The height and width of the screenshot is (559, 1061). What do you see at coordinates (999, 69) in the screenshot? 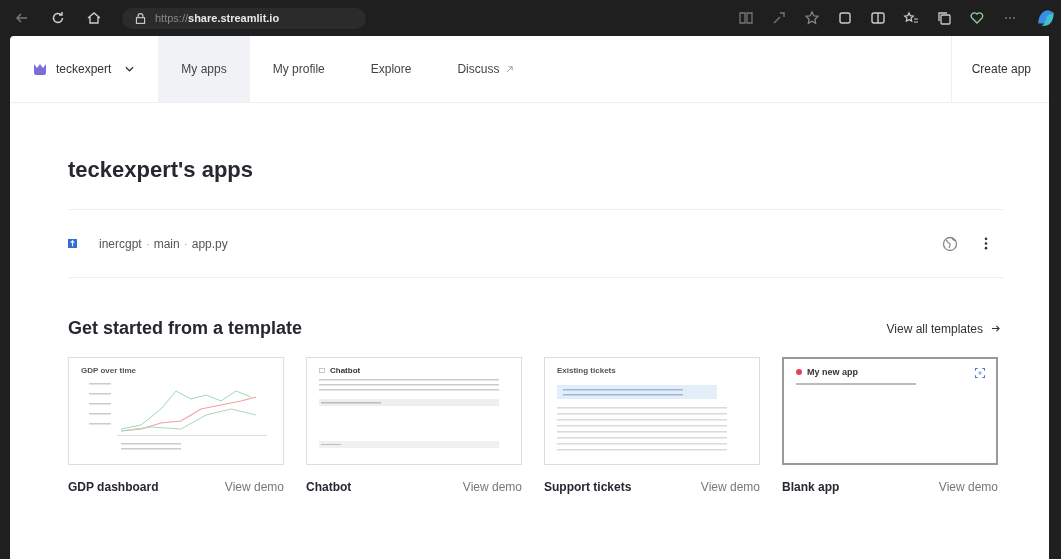
I see `create-app-button: Create app` at bounding box center [999, 69].